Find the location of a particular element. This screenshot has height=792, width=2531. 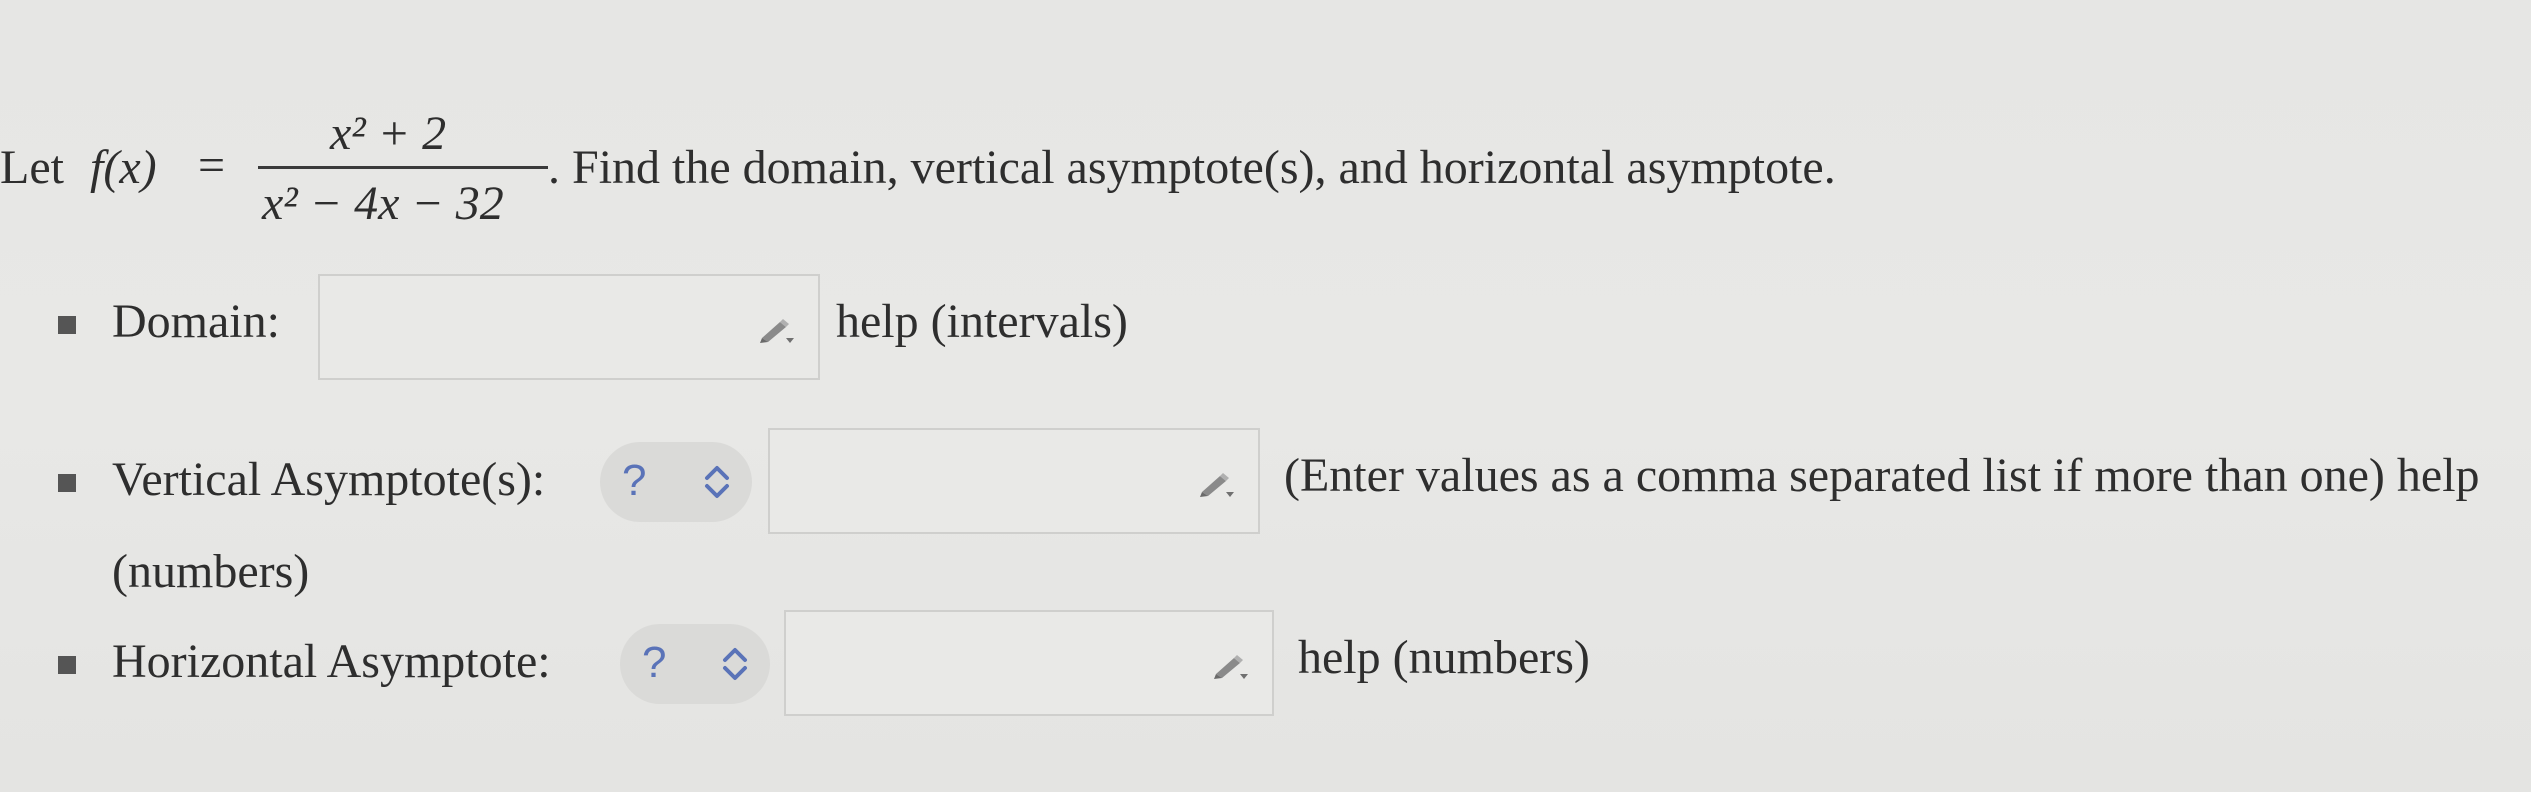

fraction-denominator: x² − 4x − 32 is located at coordinates (383, 203).